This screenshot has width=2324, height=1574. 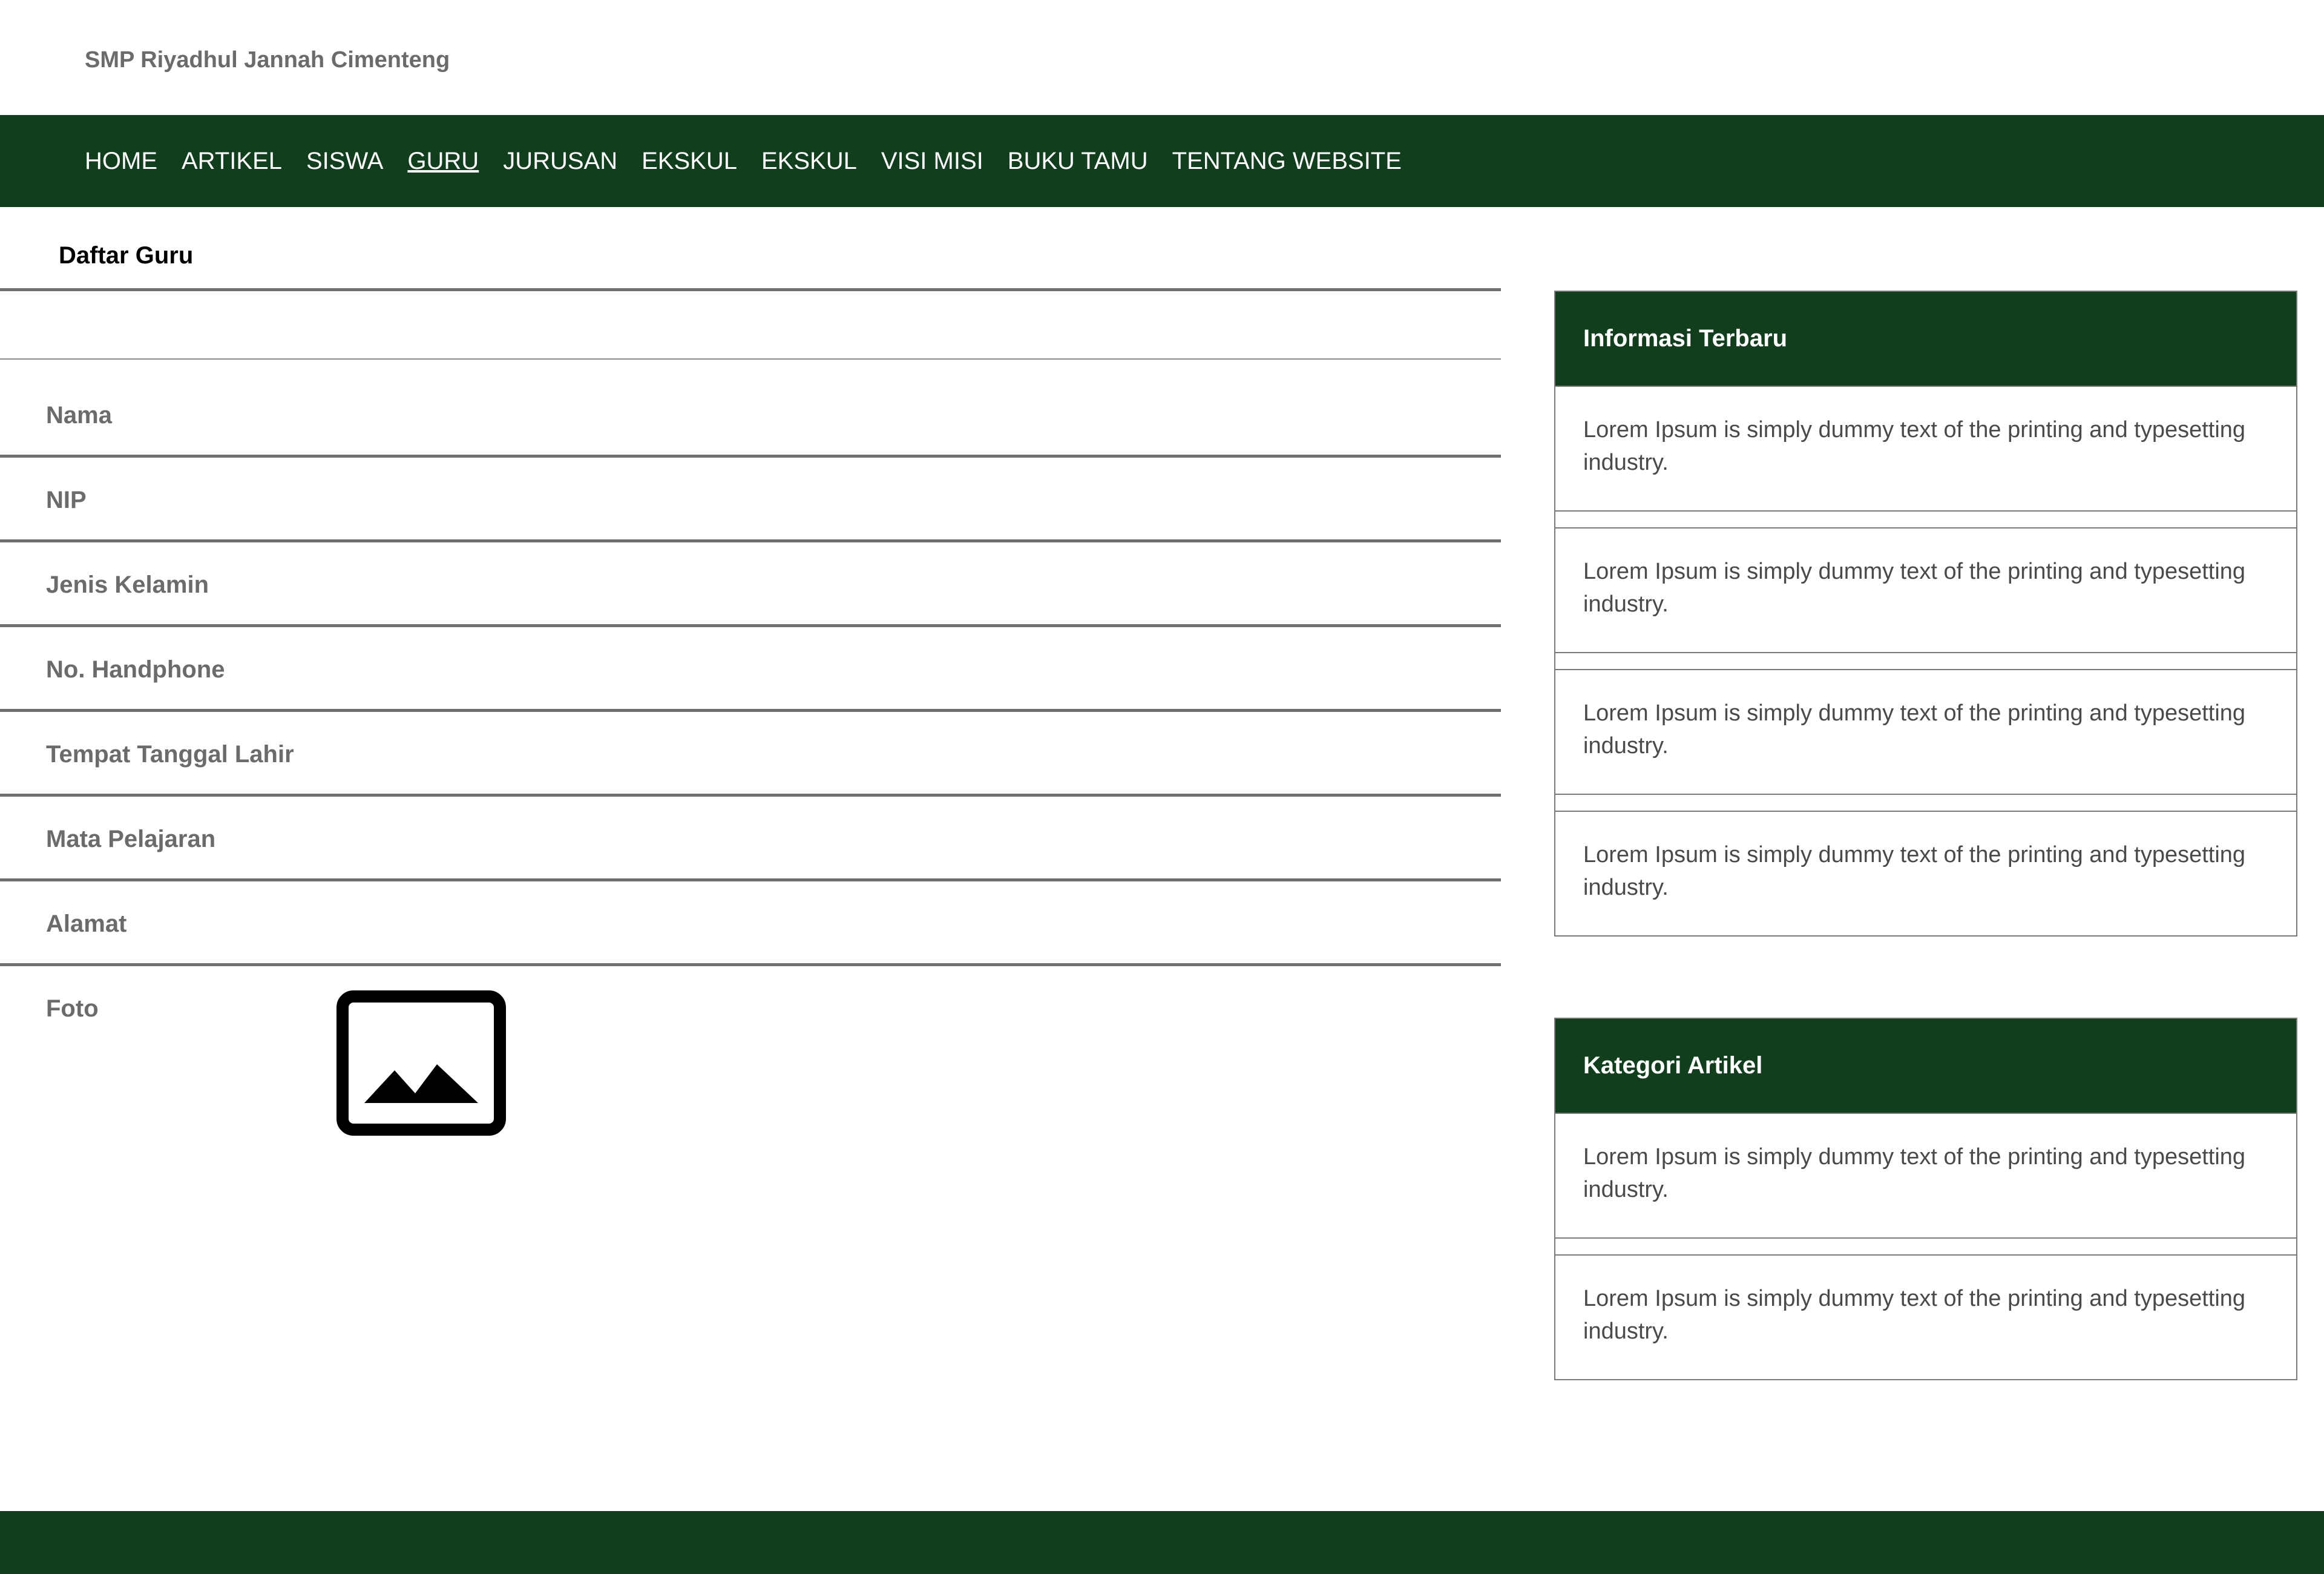 What do you see at coordinates (751, 359) in the screenshot?
I see `table-top-divider` at bounding box center [751, 359].